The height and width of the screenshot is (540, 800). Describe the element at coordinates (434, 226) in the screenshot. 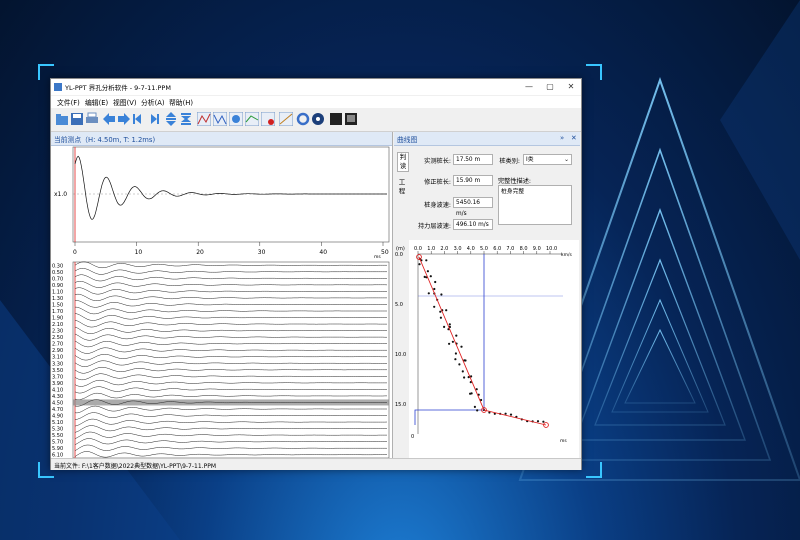

I see `bearing-velocity-label: 持力层波速:` at that location.